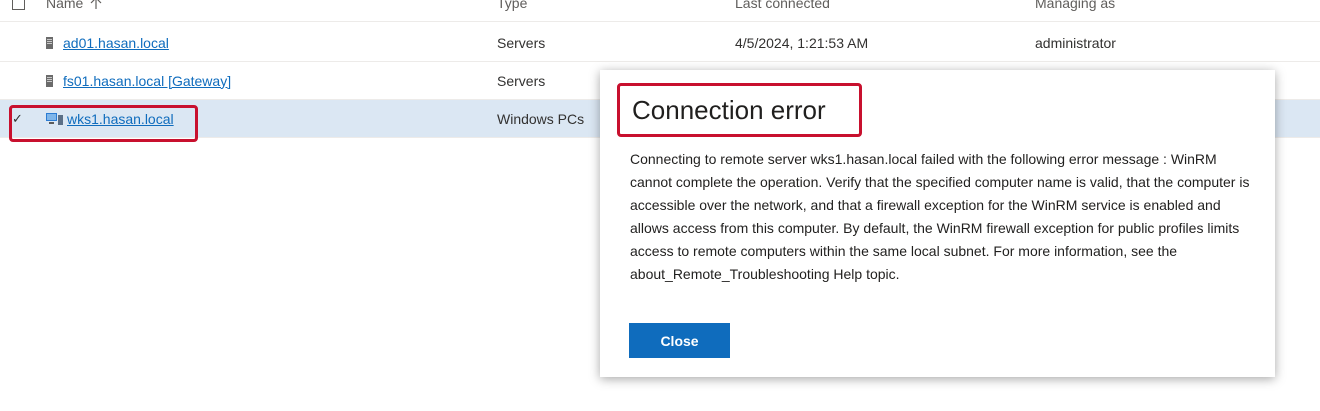 Image resolution: width=1320 pixels, height=411 pixels. What do you see at coordinates (147, 81) in the screenshot?
I see `server-link: fs01.hasan.local [Gateway]` at bounding box center [147, 81].